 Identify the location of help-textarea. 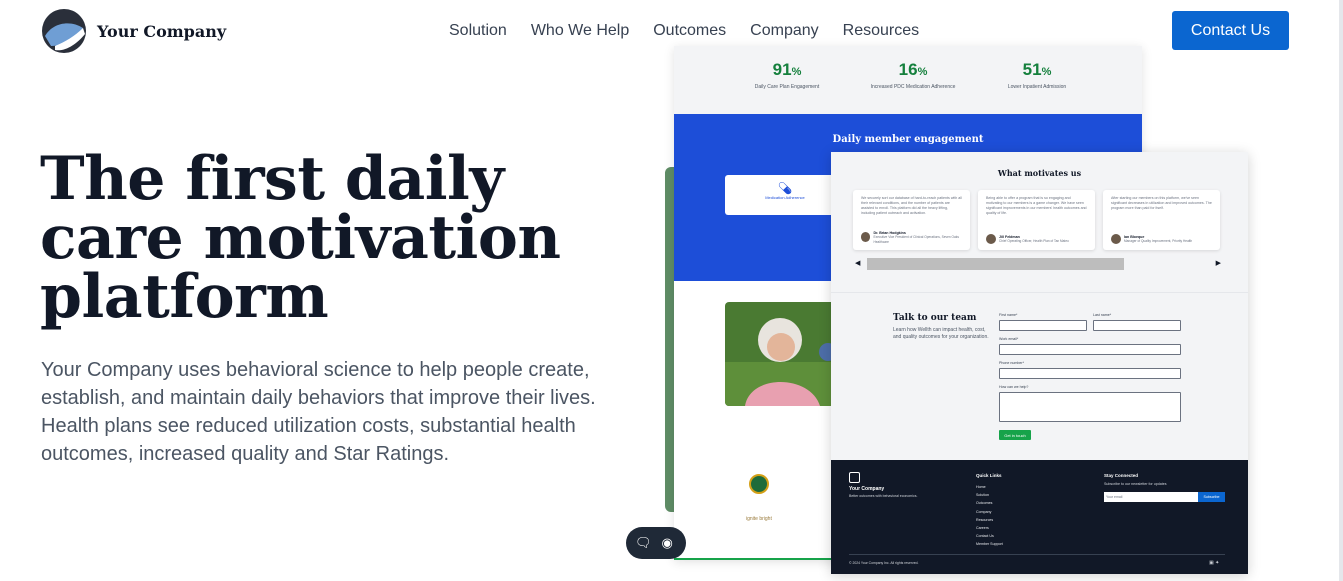
(1090, 407).